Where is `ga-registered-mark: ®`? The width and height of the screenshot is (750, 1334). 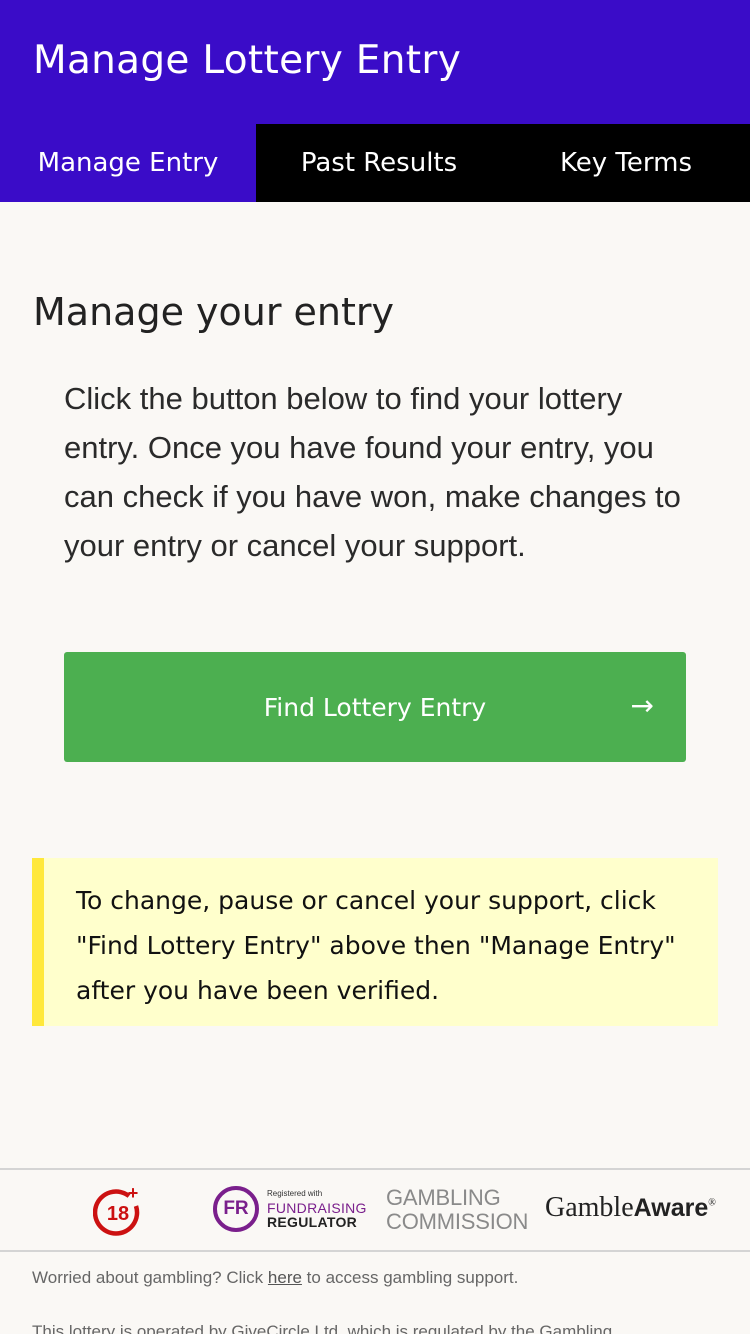 ga-registered-mark: ® is located at coordinates (712, 1203).